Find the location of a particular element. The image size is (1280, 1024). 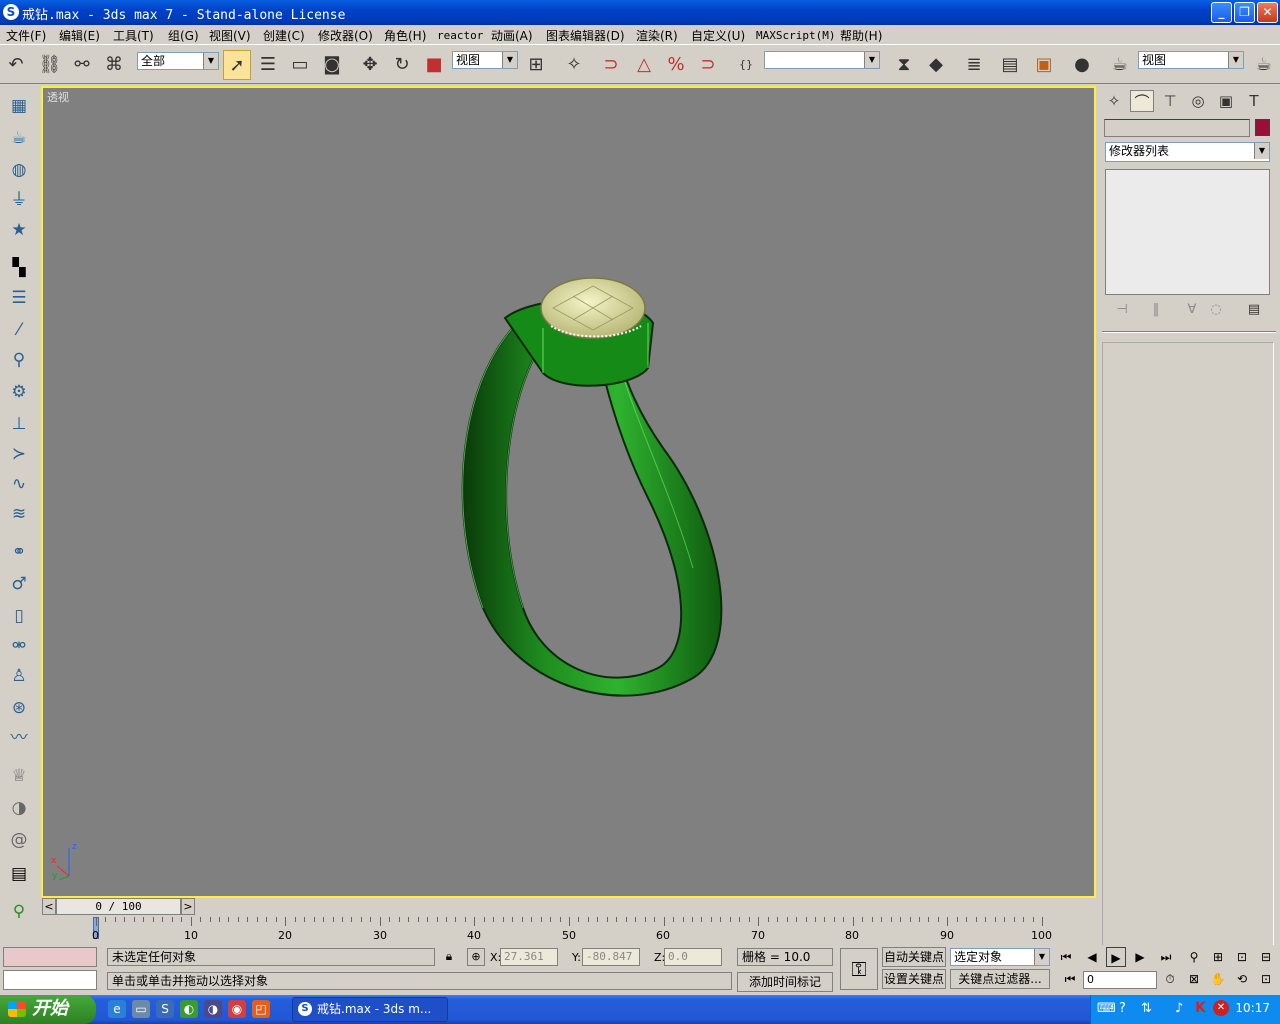

utilities-tab-icon: T is located at coordinates (1254, 101).